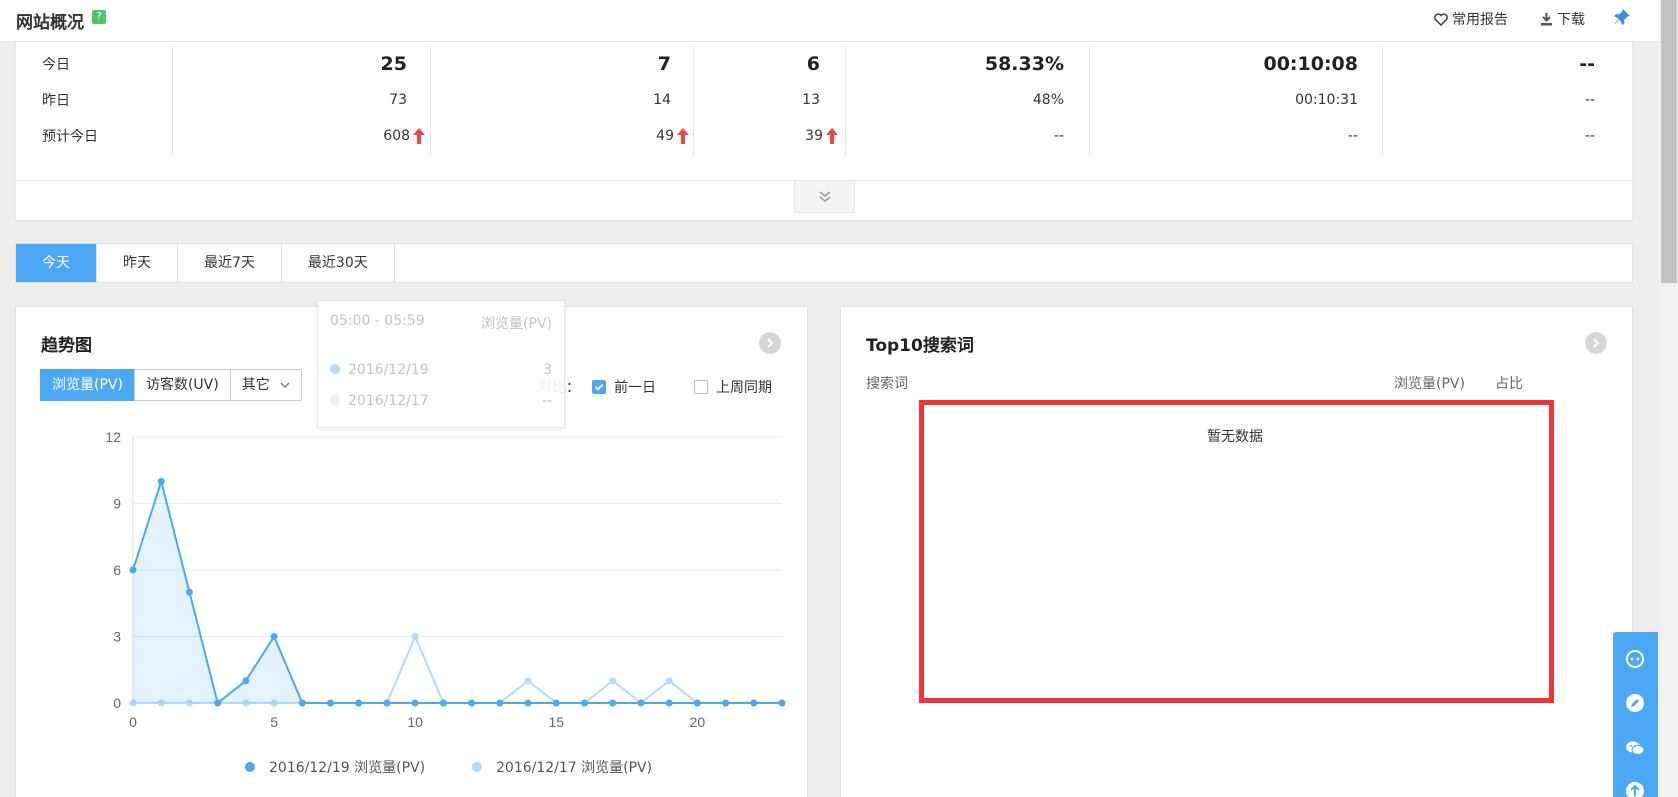 The width and height of the screenshot is (1678, 797). I want to click on column-header-ratio: 占比, so click(1509, 383).